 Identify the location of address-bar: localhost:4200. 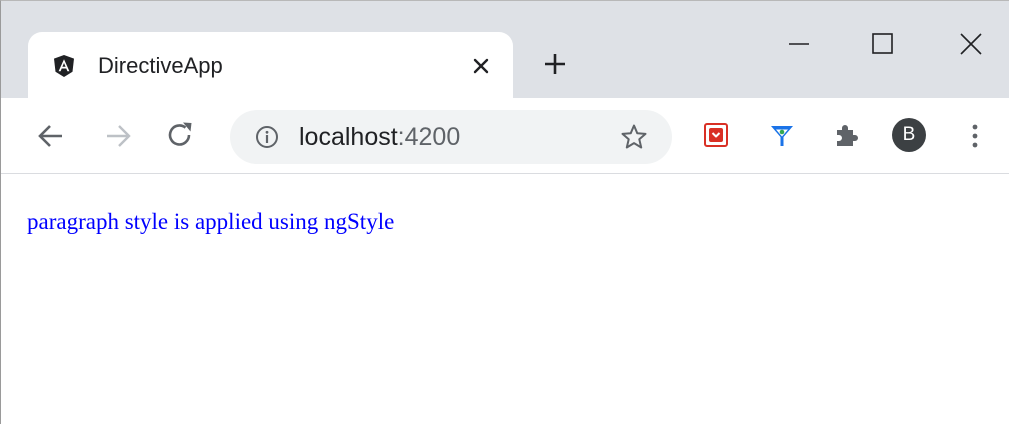
(451, 137).